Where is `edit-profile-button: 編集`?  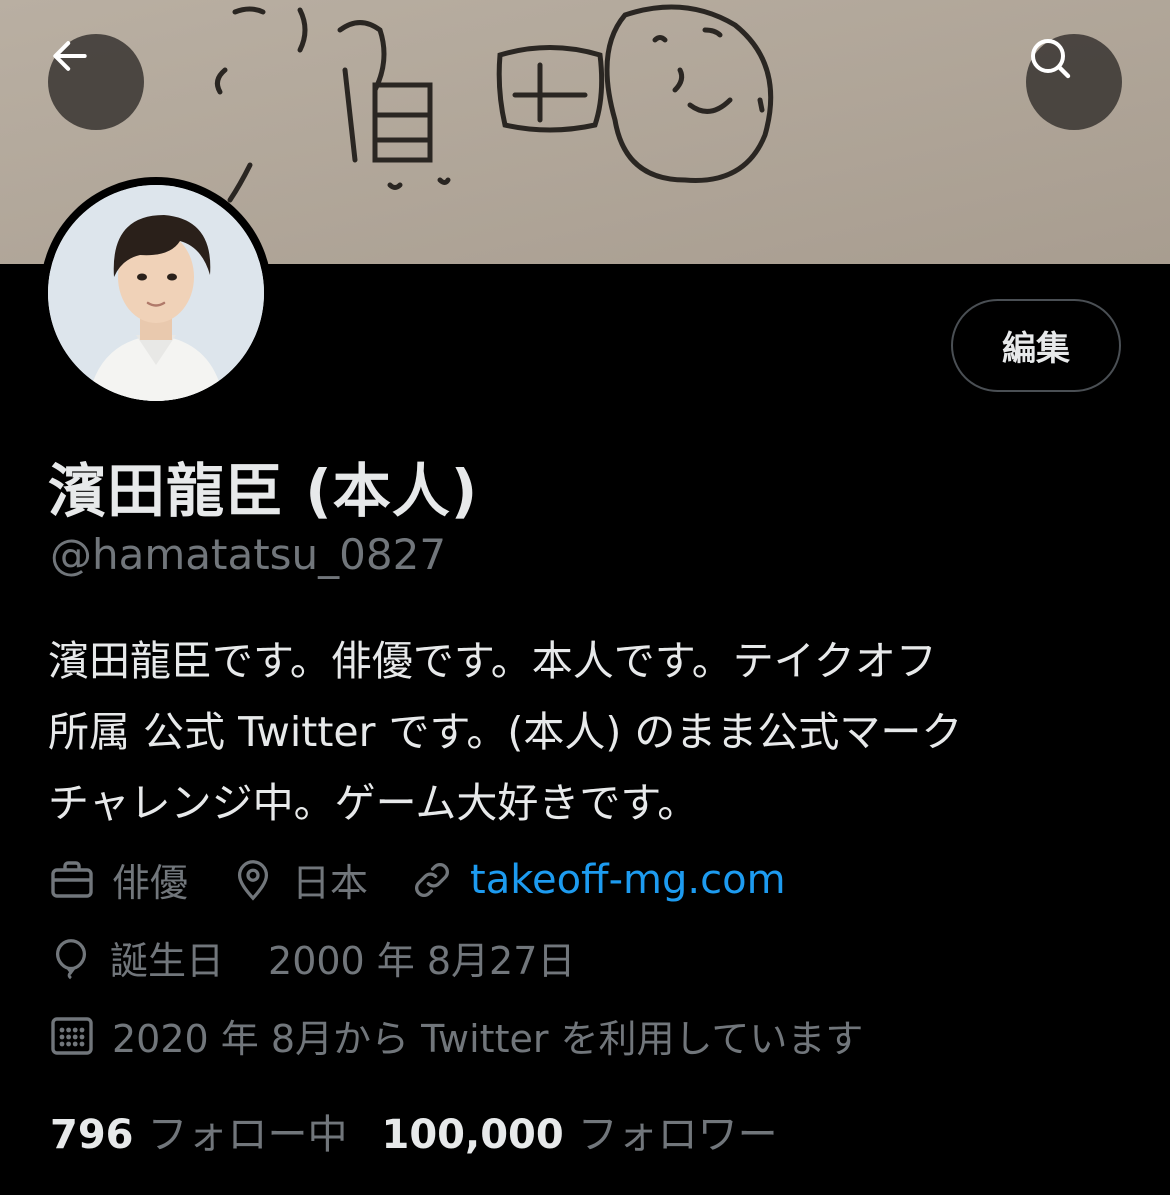 edit-profile-button: 編集 is located at coordinates (1036, 345).